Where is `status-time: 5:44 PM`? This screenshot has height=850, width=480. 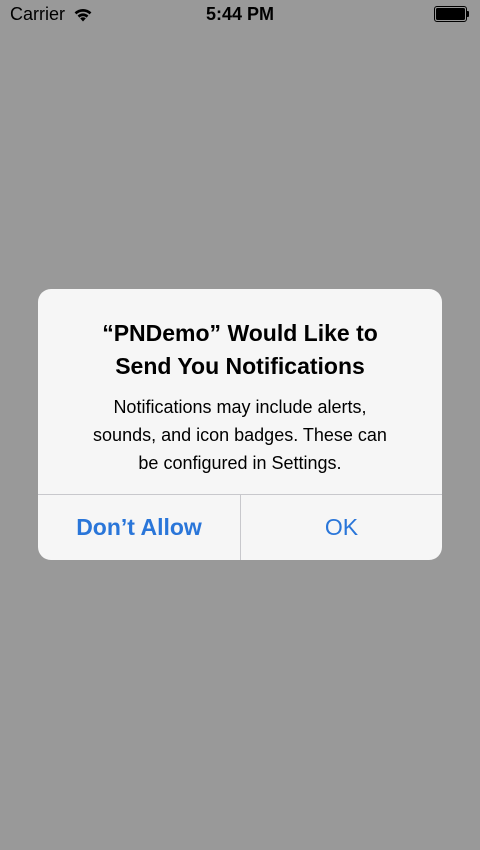 status-time: 5:44 PM is located at coordinates (240, 14).